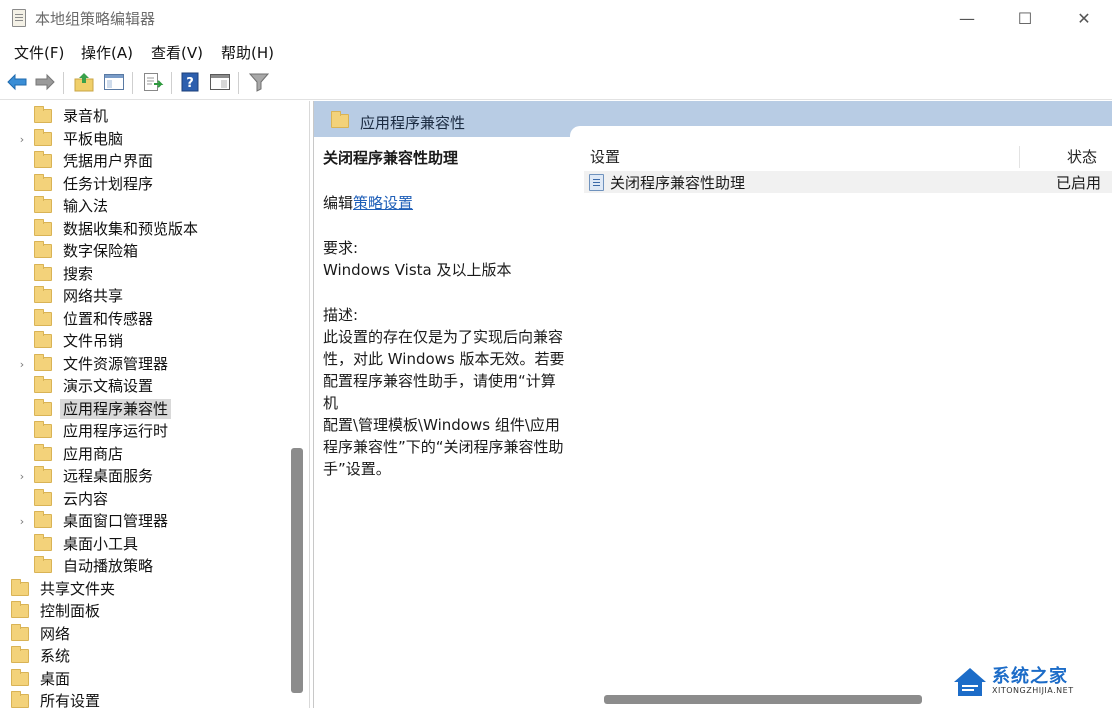 Image resolution: width=1112 pixels, height=708 pixels. What do you see at coordinates (259, 82) in the screenshot?
I see `filter-icon` at bounding box center [259, 82].